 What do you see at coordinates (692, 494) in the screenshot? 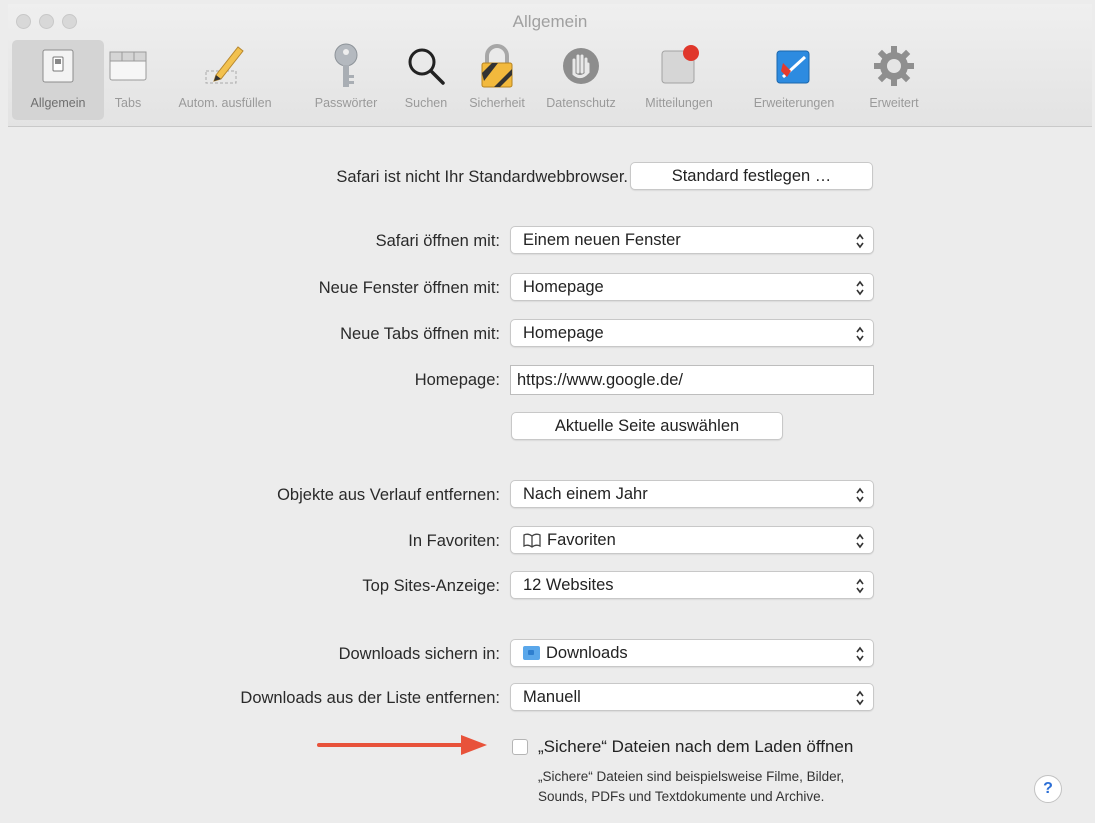
I see `remove-history-popup: Nach einem Jahr` at bounding box center [692, 494].